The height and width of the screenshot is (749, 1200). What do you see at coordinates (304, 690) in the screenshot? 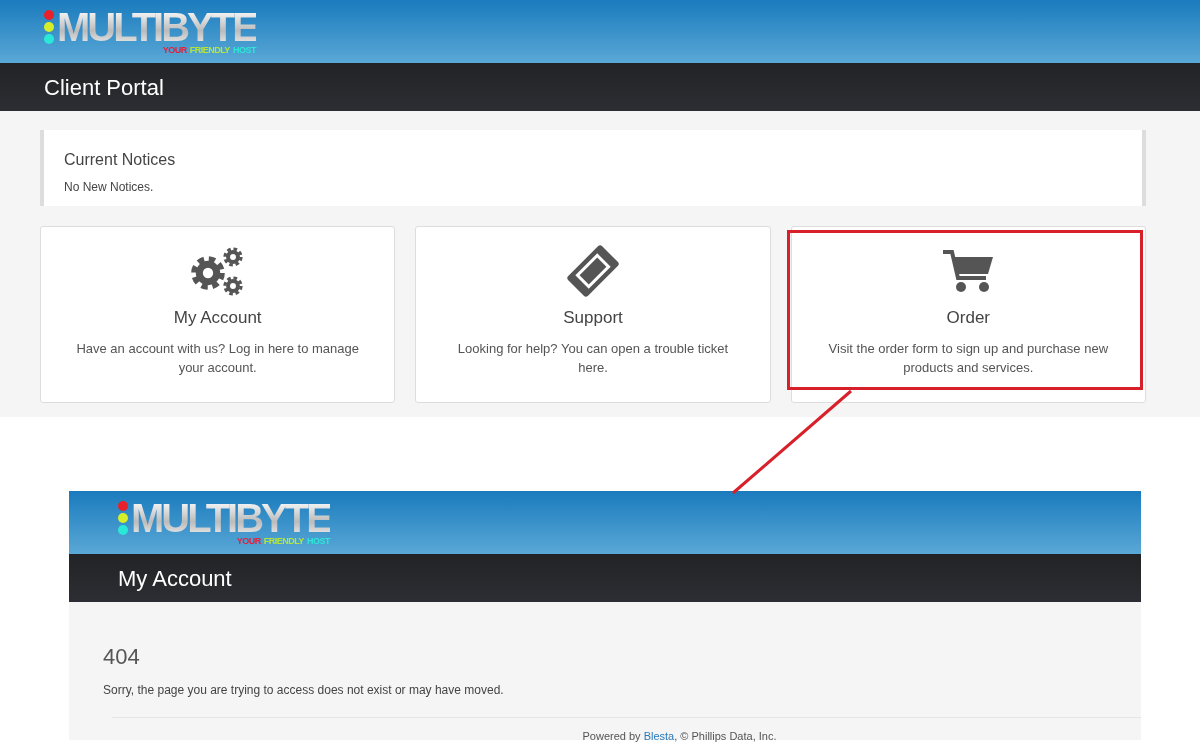
I see `error-message: Sorry, the page you are trying to access does not exist or may have moved.` at bounding box center [304, 690].